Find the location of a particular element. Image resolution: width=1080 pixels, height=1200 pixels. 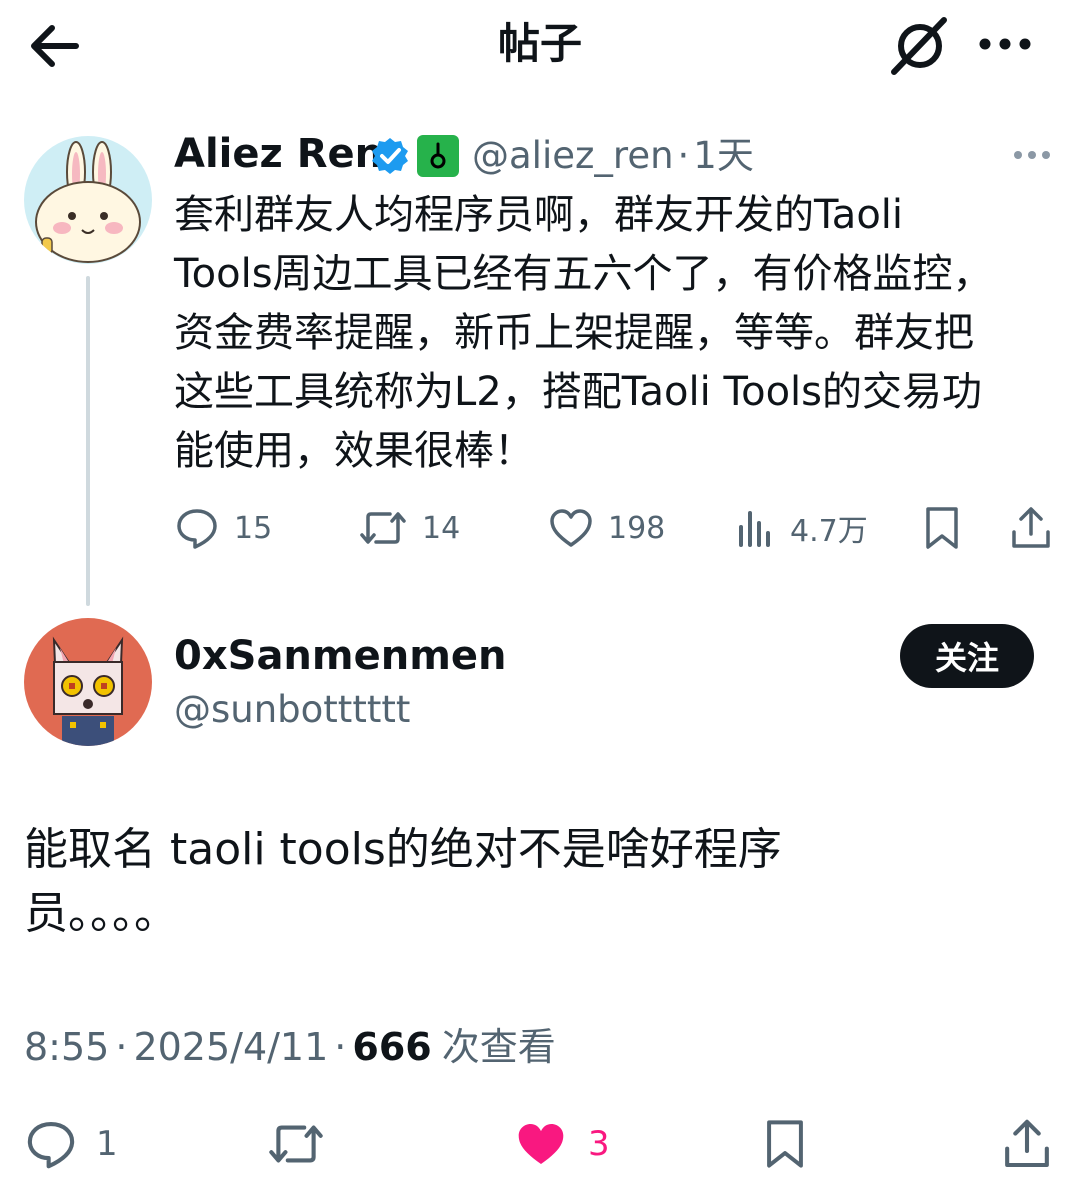

pixel-cat-avatar-image is located at coordinates (88, 682).